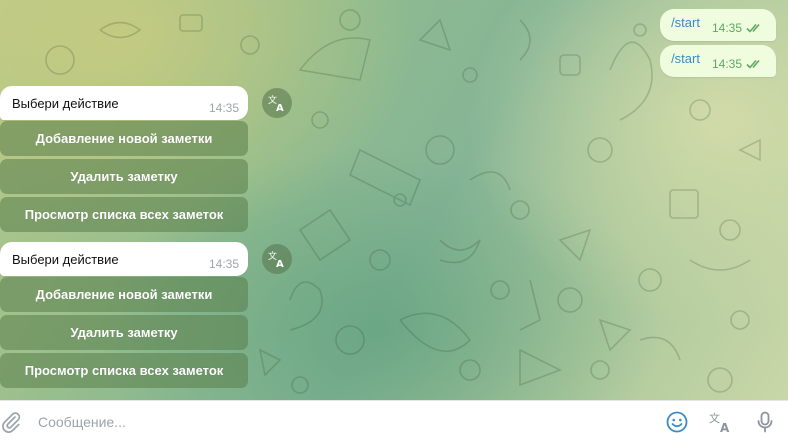 This screenshot has width=788, height=441. Describe the element at coordinates (765, 422) in the screenshot. I see `microphone-icon` at that location.